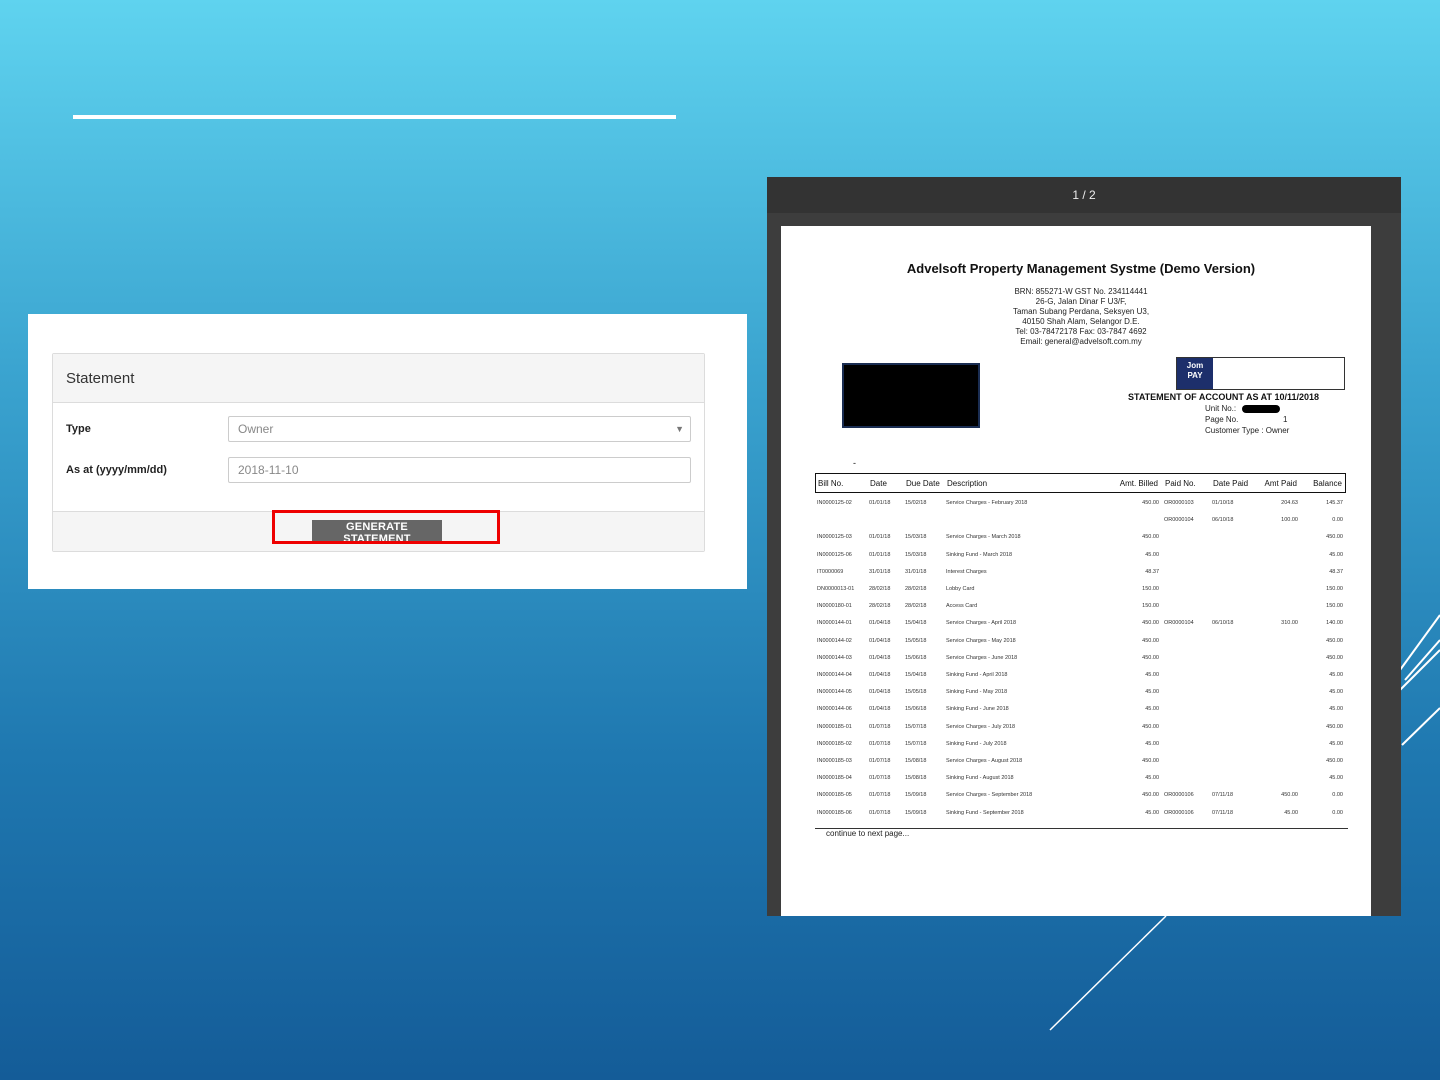 This screenshot has width=1440, height=1080. Describe the element at coordinates (1081, 311) in the screenshot. I see `address-line: Taman Subang Perdana, Seksyen U3,` at that location.